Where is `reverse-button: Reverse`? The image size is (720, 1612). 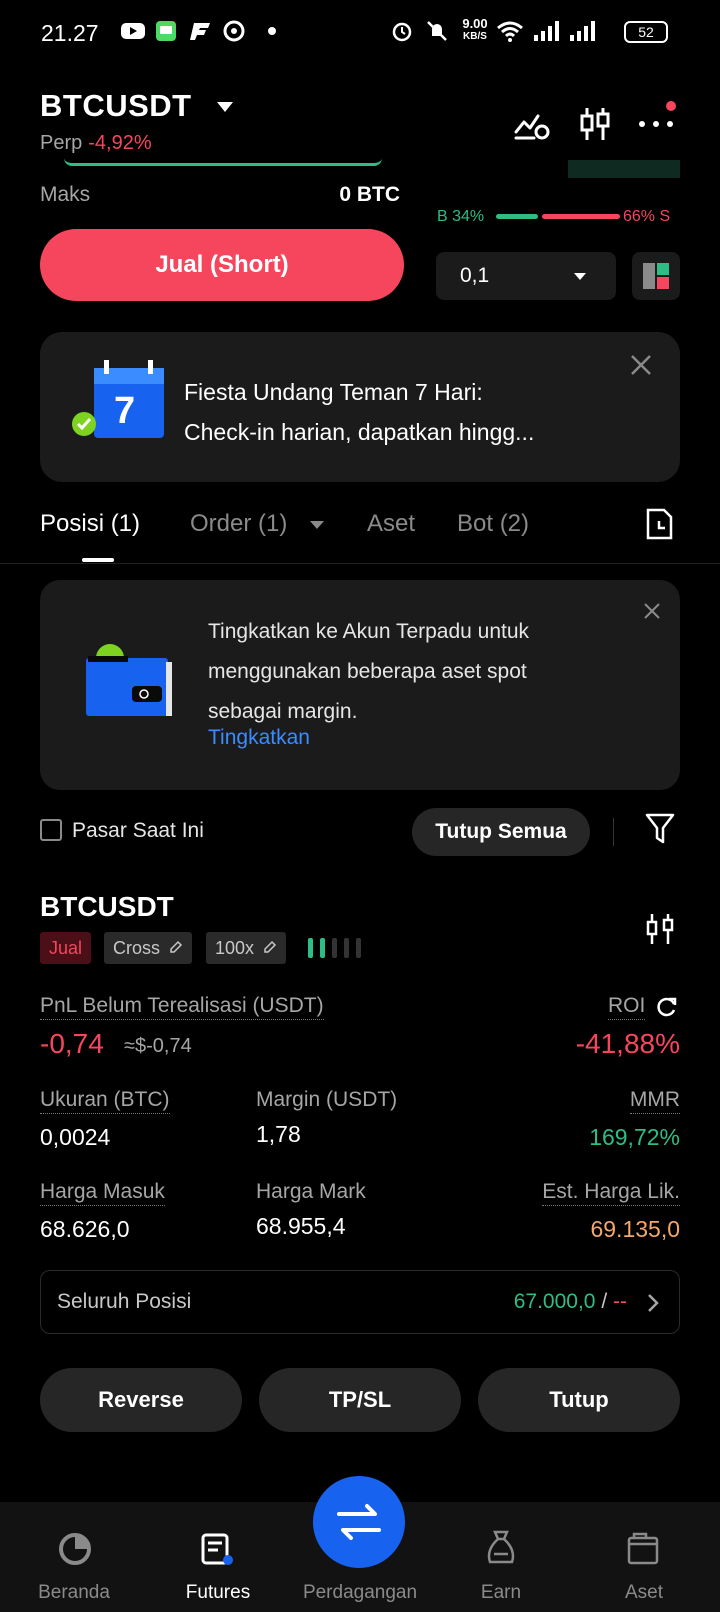
reverse-button: Reverse is located at coordinates (141, 1400).